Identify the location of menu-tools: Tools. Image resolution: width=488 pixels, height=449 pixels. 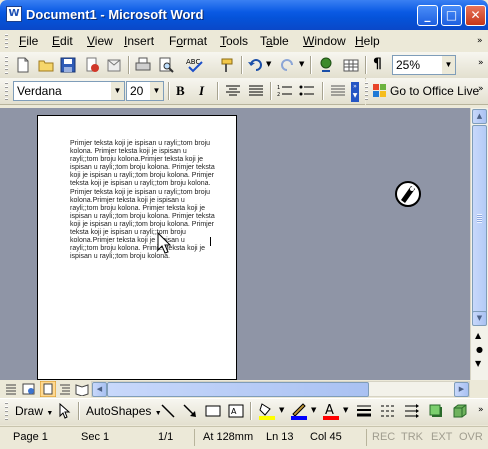
(234, 41).